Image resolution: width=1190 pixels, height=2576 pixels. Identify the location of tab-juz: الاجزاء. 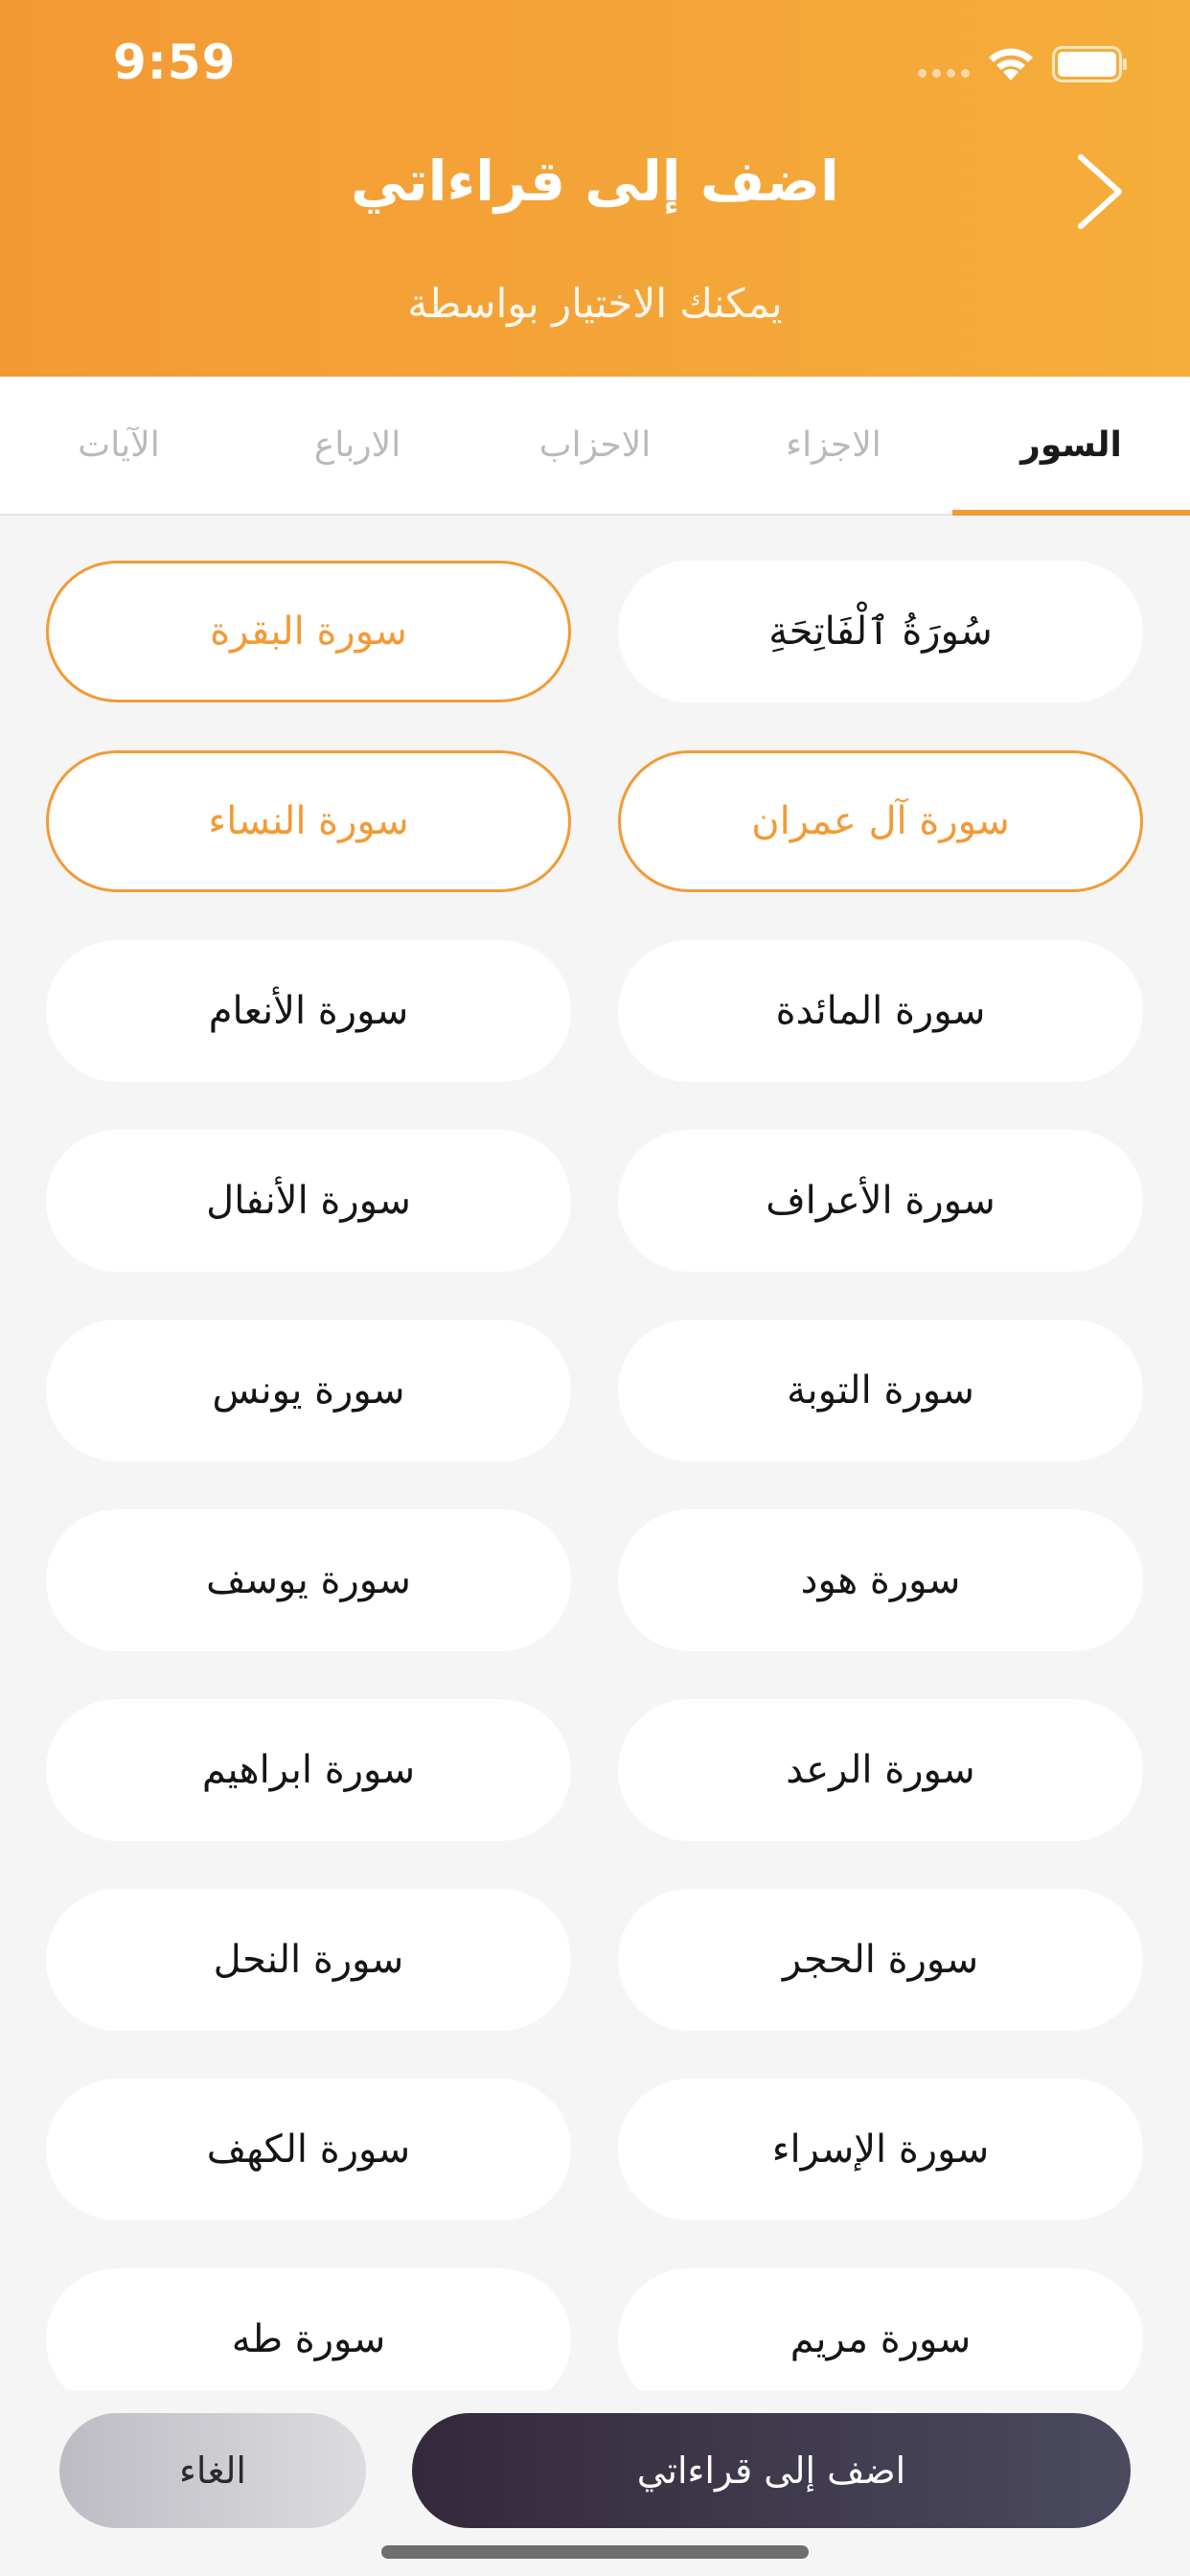
(834, 445).